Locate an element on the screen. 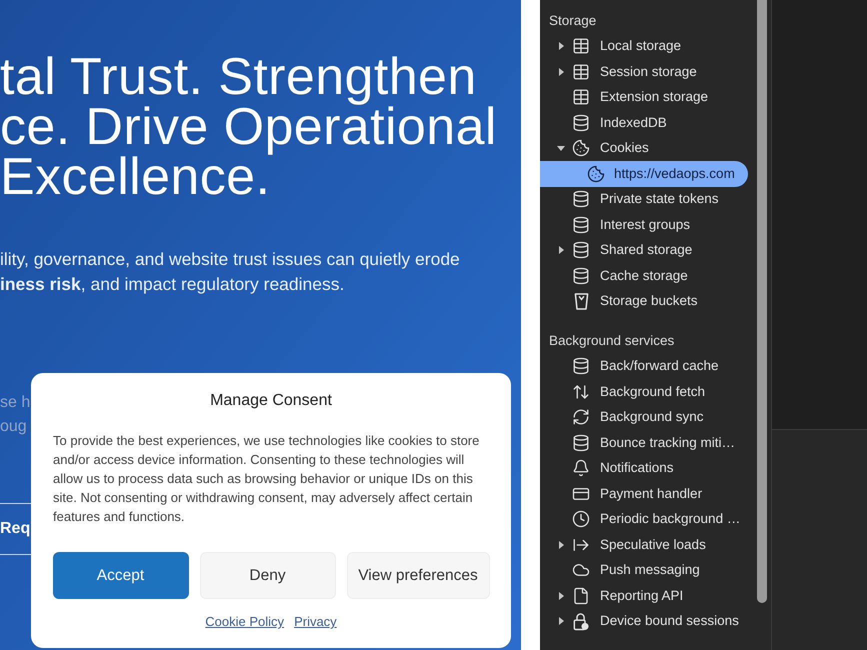 The height and width of the screenshot is (650, 867). file-icon is located at coordinates (581, 595).